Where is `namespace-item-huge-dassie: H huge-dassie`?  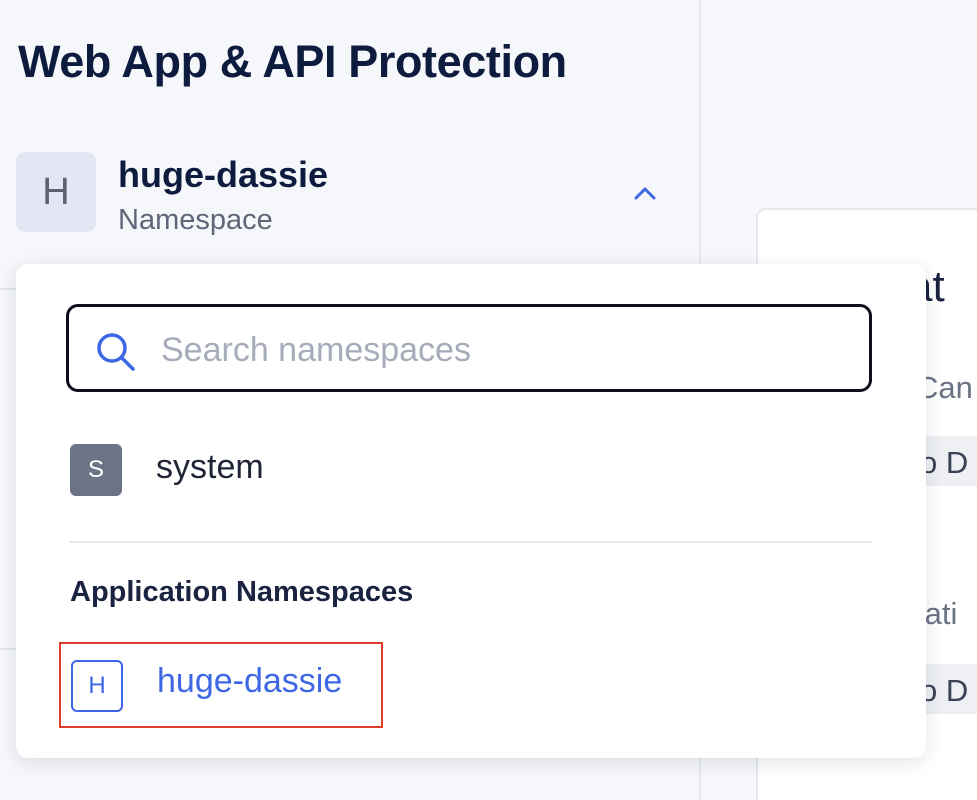
namespace-item-huge-dassie: H huge-dassie is located at coordinates (221, 685).